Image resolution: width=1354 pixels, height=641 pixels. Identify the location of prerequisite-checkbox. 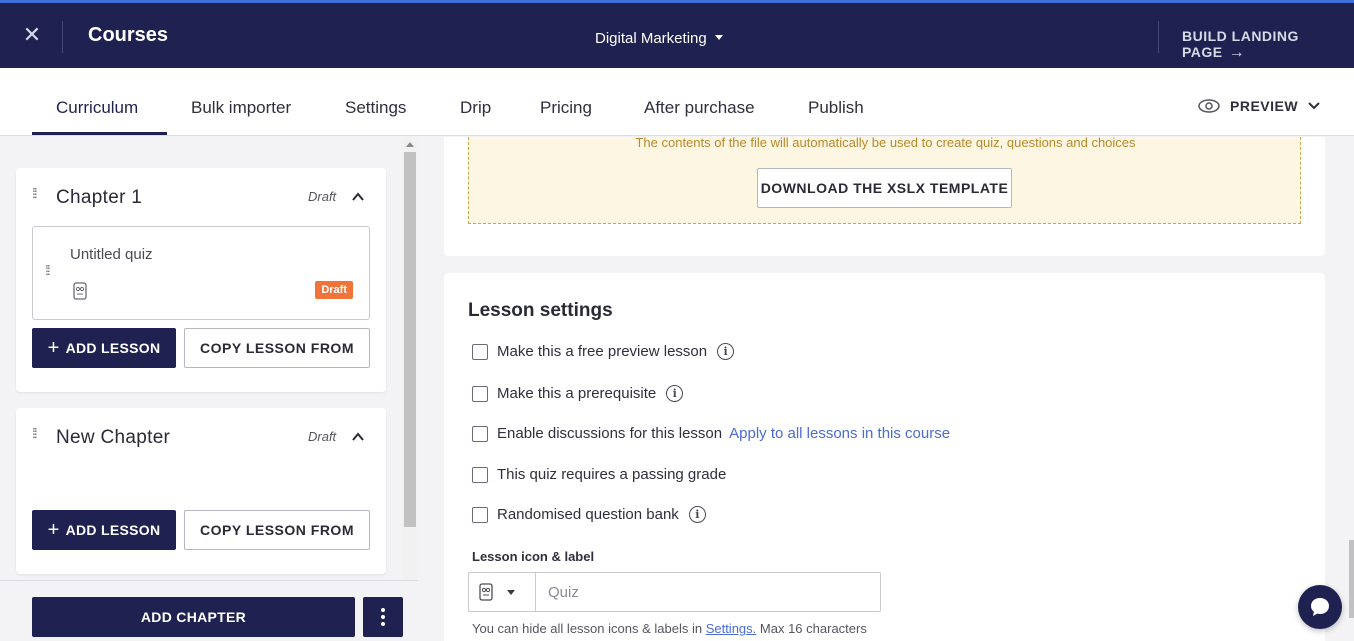
(480, 393).